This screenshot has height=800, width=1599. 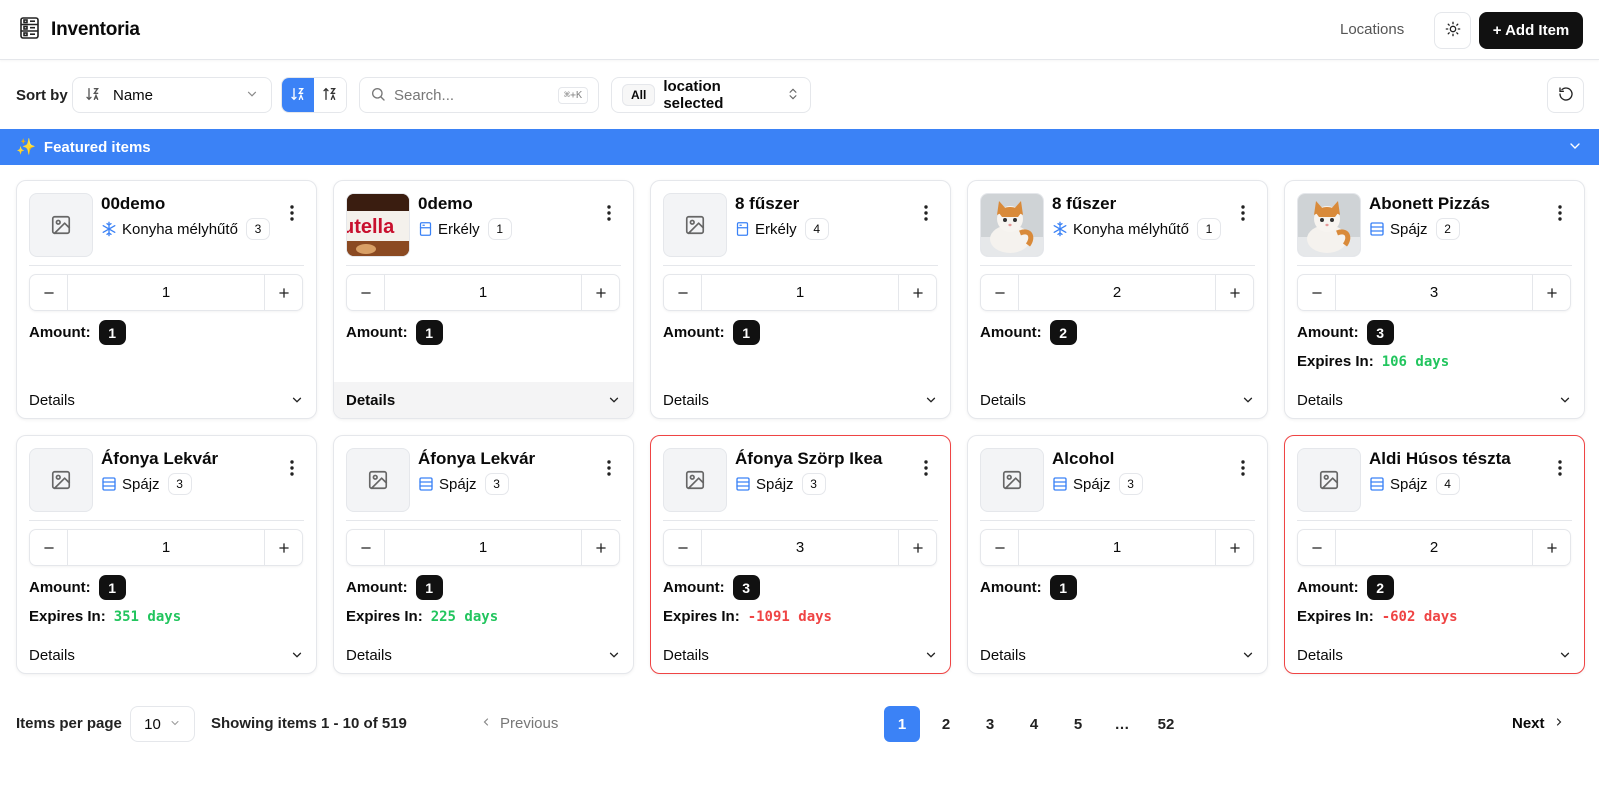 I want to click on details-label: Details, so click(x=1320, y=655).